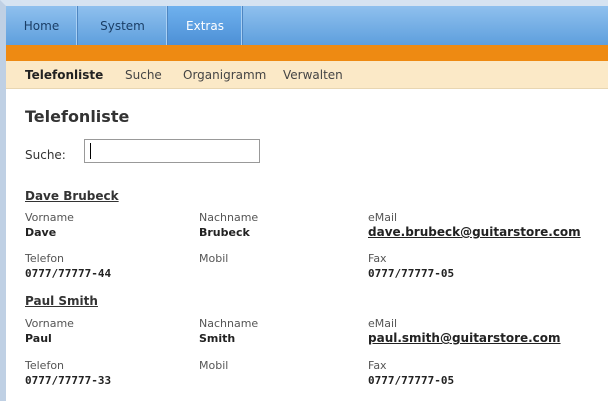  Describe the element at coordinates (307, 25) in the screenshot. I see `top-navigation: Home System Extras` at that location.